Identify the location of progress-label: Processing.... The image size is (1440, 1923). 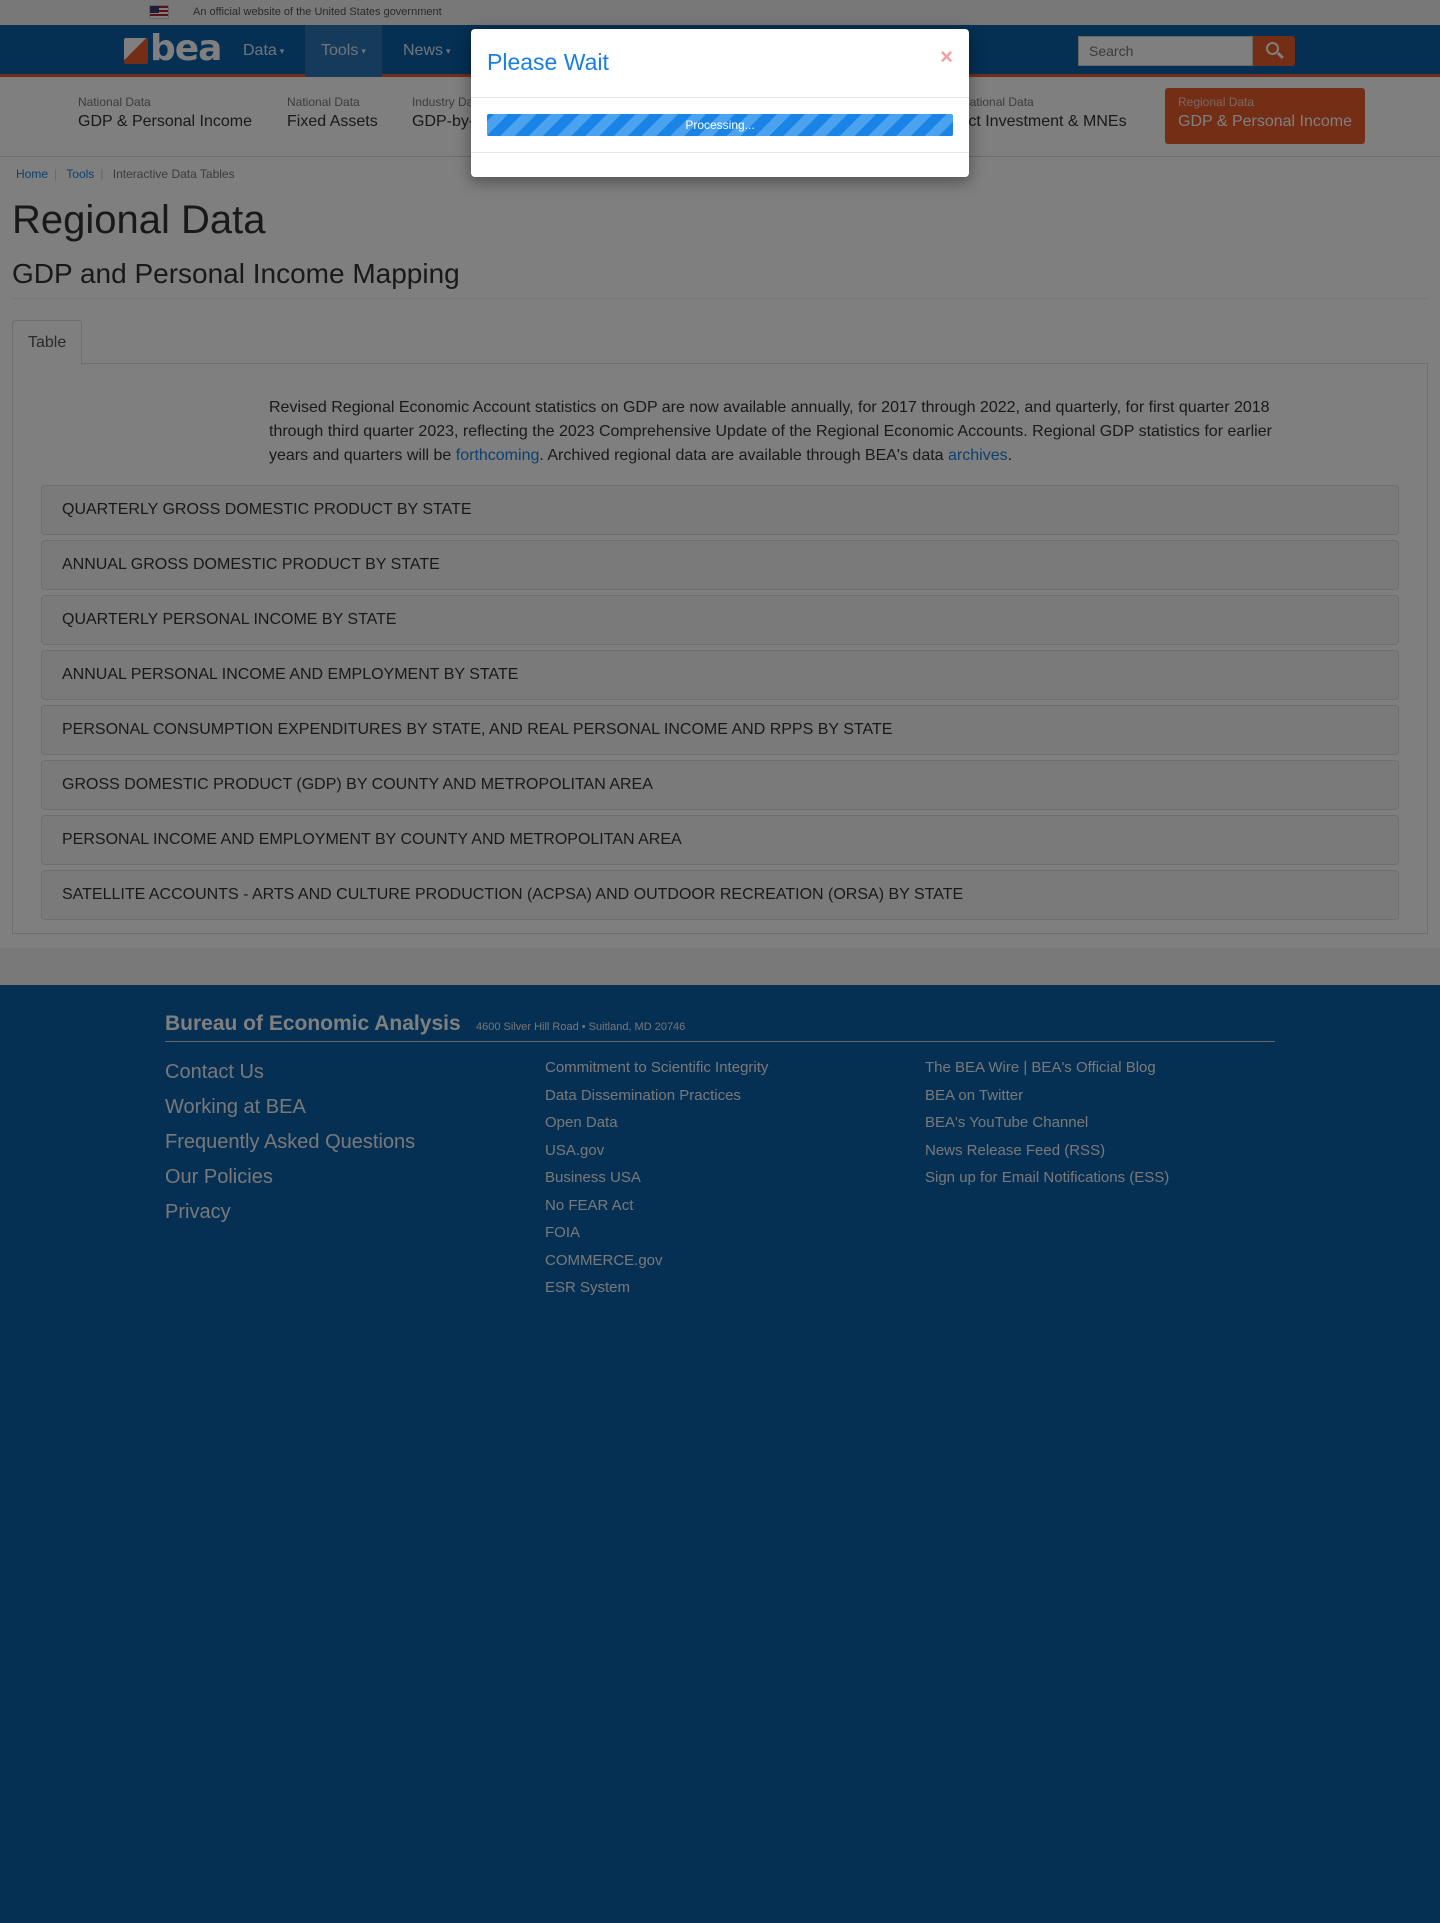
(720, 125).